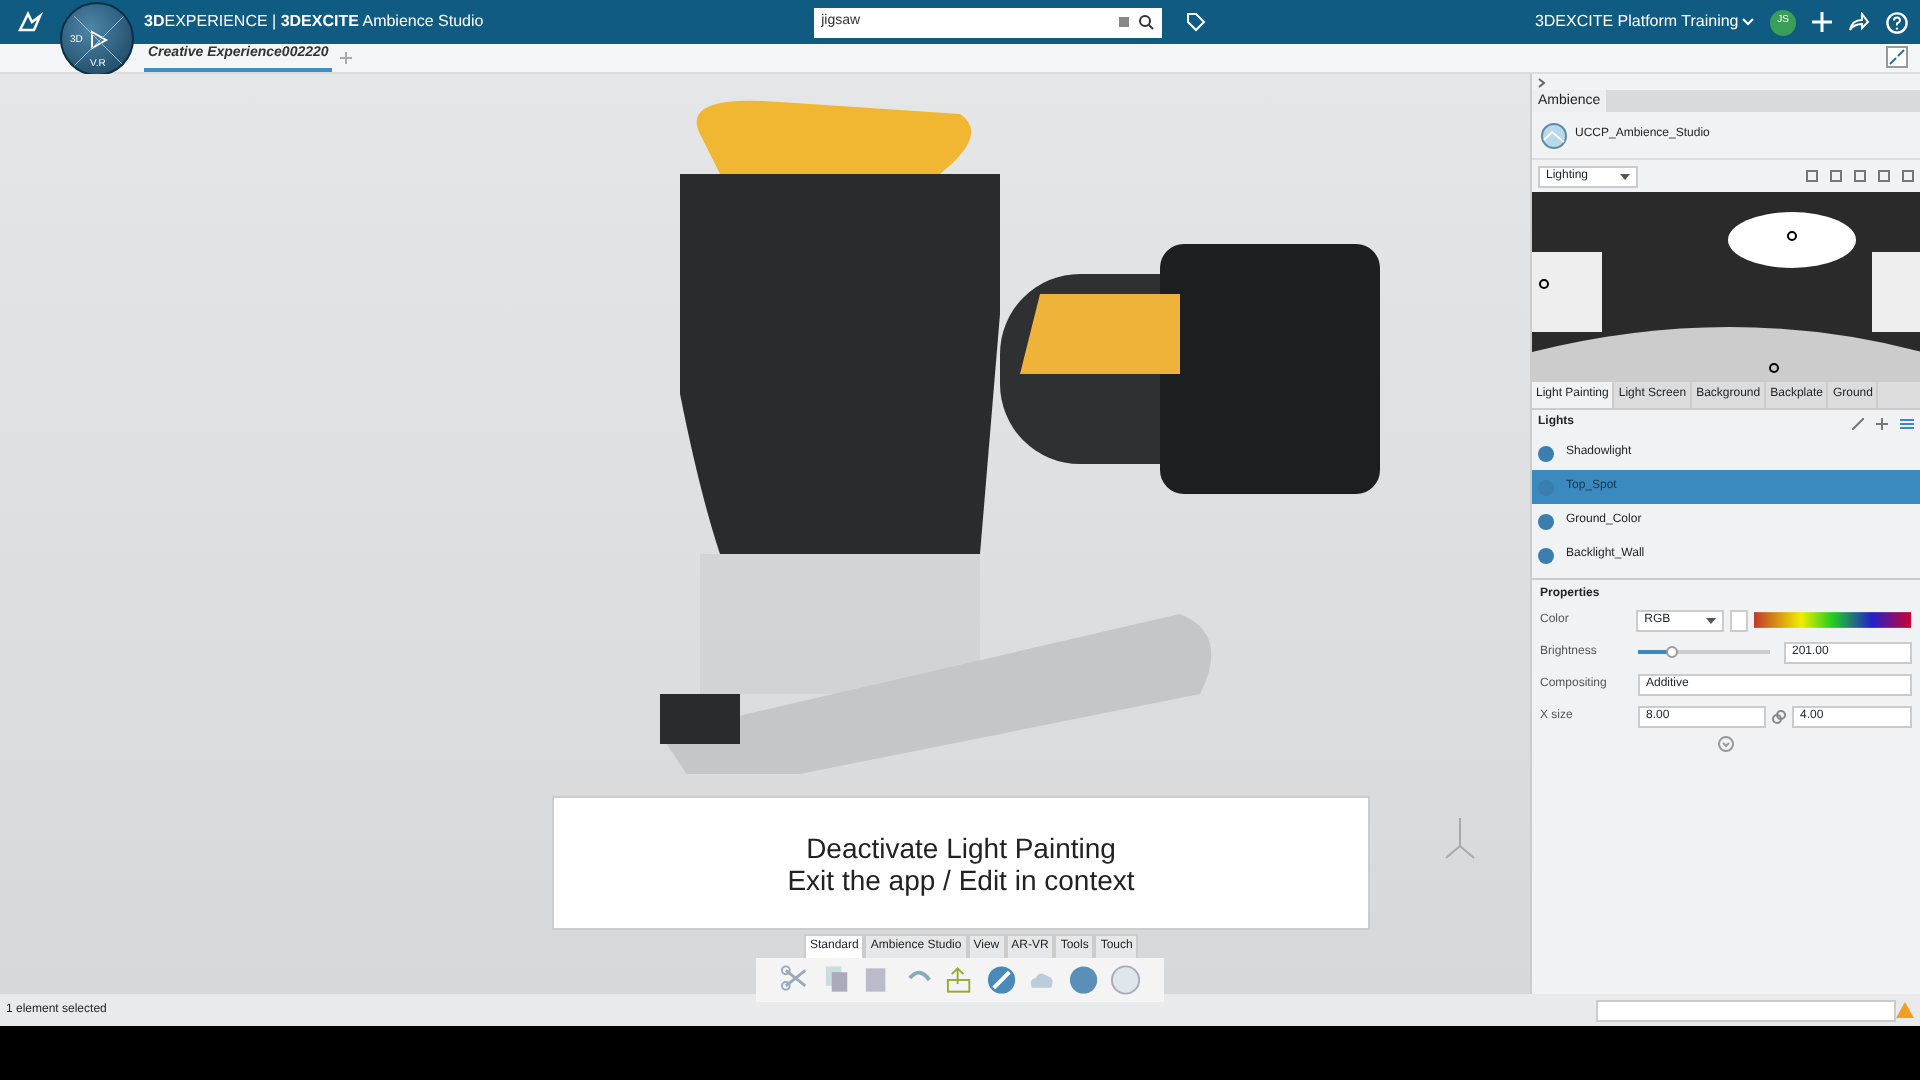  Describe the element at coordinates (961, 879) in the screenshot. I see `caption-text: Exit the app / Edit in context` at that location.